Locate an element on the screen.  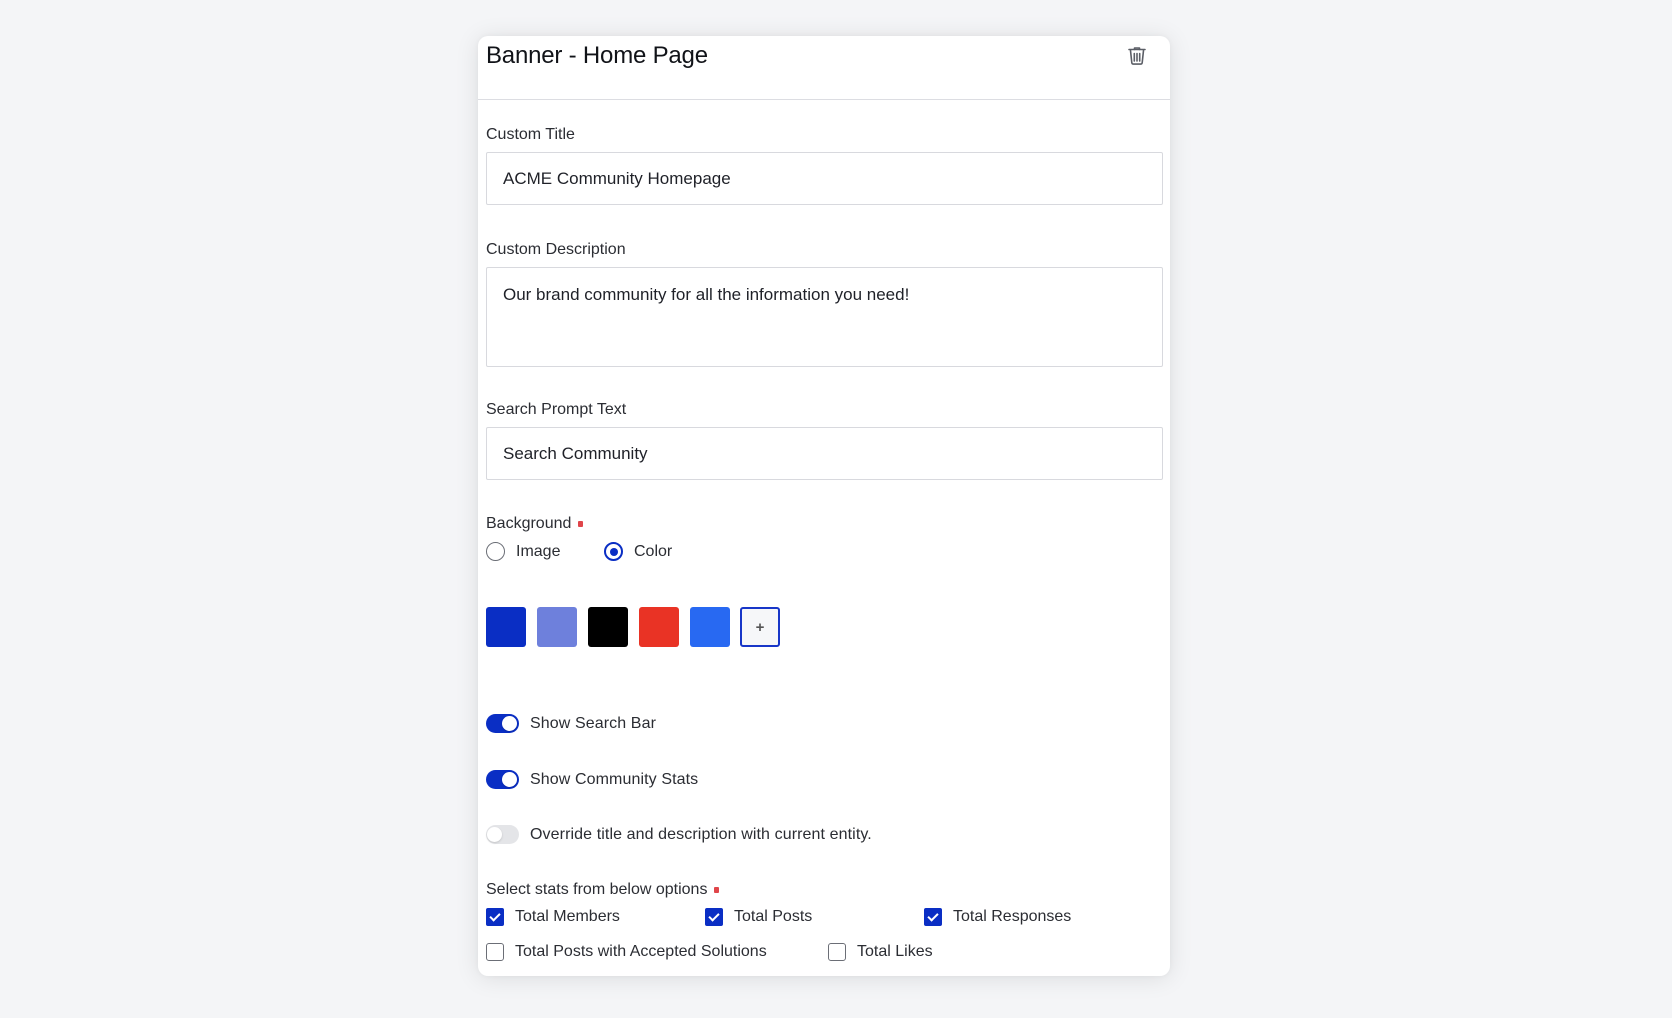
stat-total-posts: Total Posts is located at coordinates (758, 917).